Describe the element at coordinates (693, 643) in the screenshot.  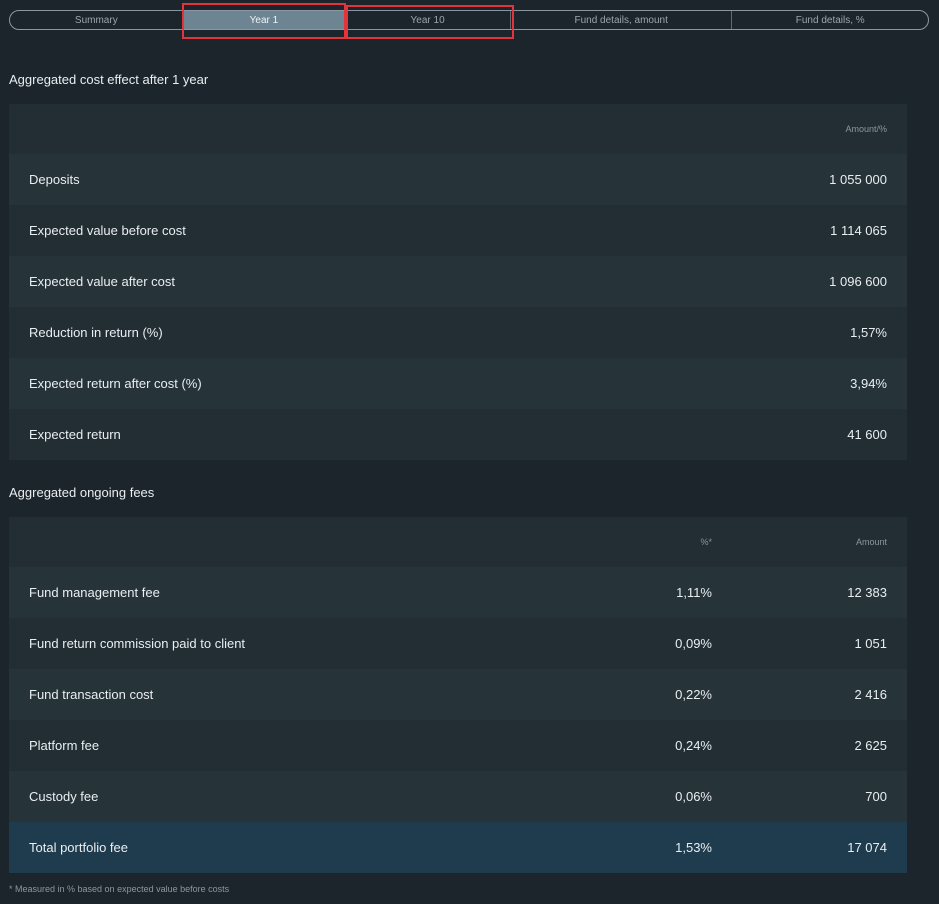
I see `row-percent: 0,09%` at that location.